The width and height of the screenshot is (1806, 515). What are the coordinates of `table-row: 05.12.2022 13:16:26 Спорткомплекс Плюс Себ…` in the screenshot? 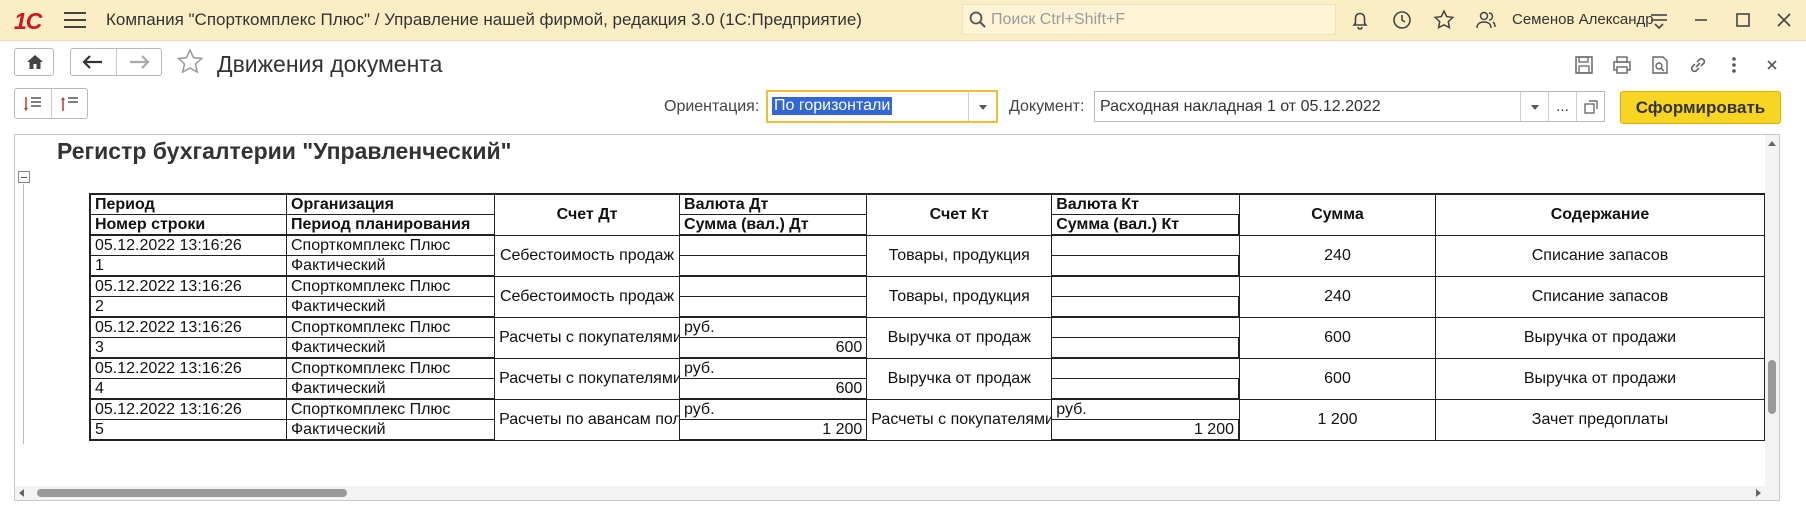 It's located at (927, 255).